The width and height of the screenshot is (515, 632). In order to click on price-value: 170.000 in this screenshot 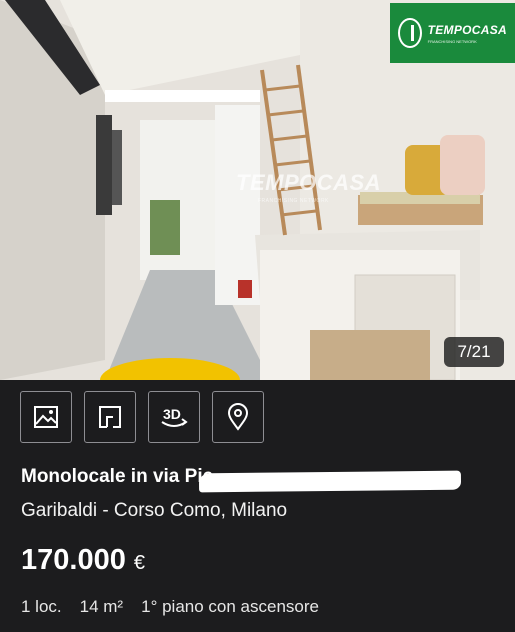, I will do `click(73, 560)`.